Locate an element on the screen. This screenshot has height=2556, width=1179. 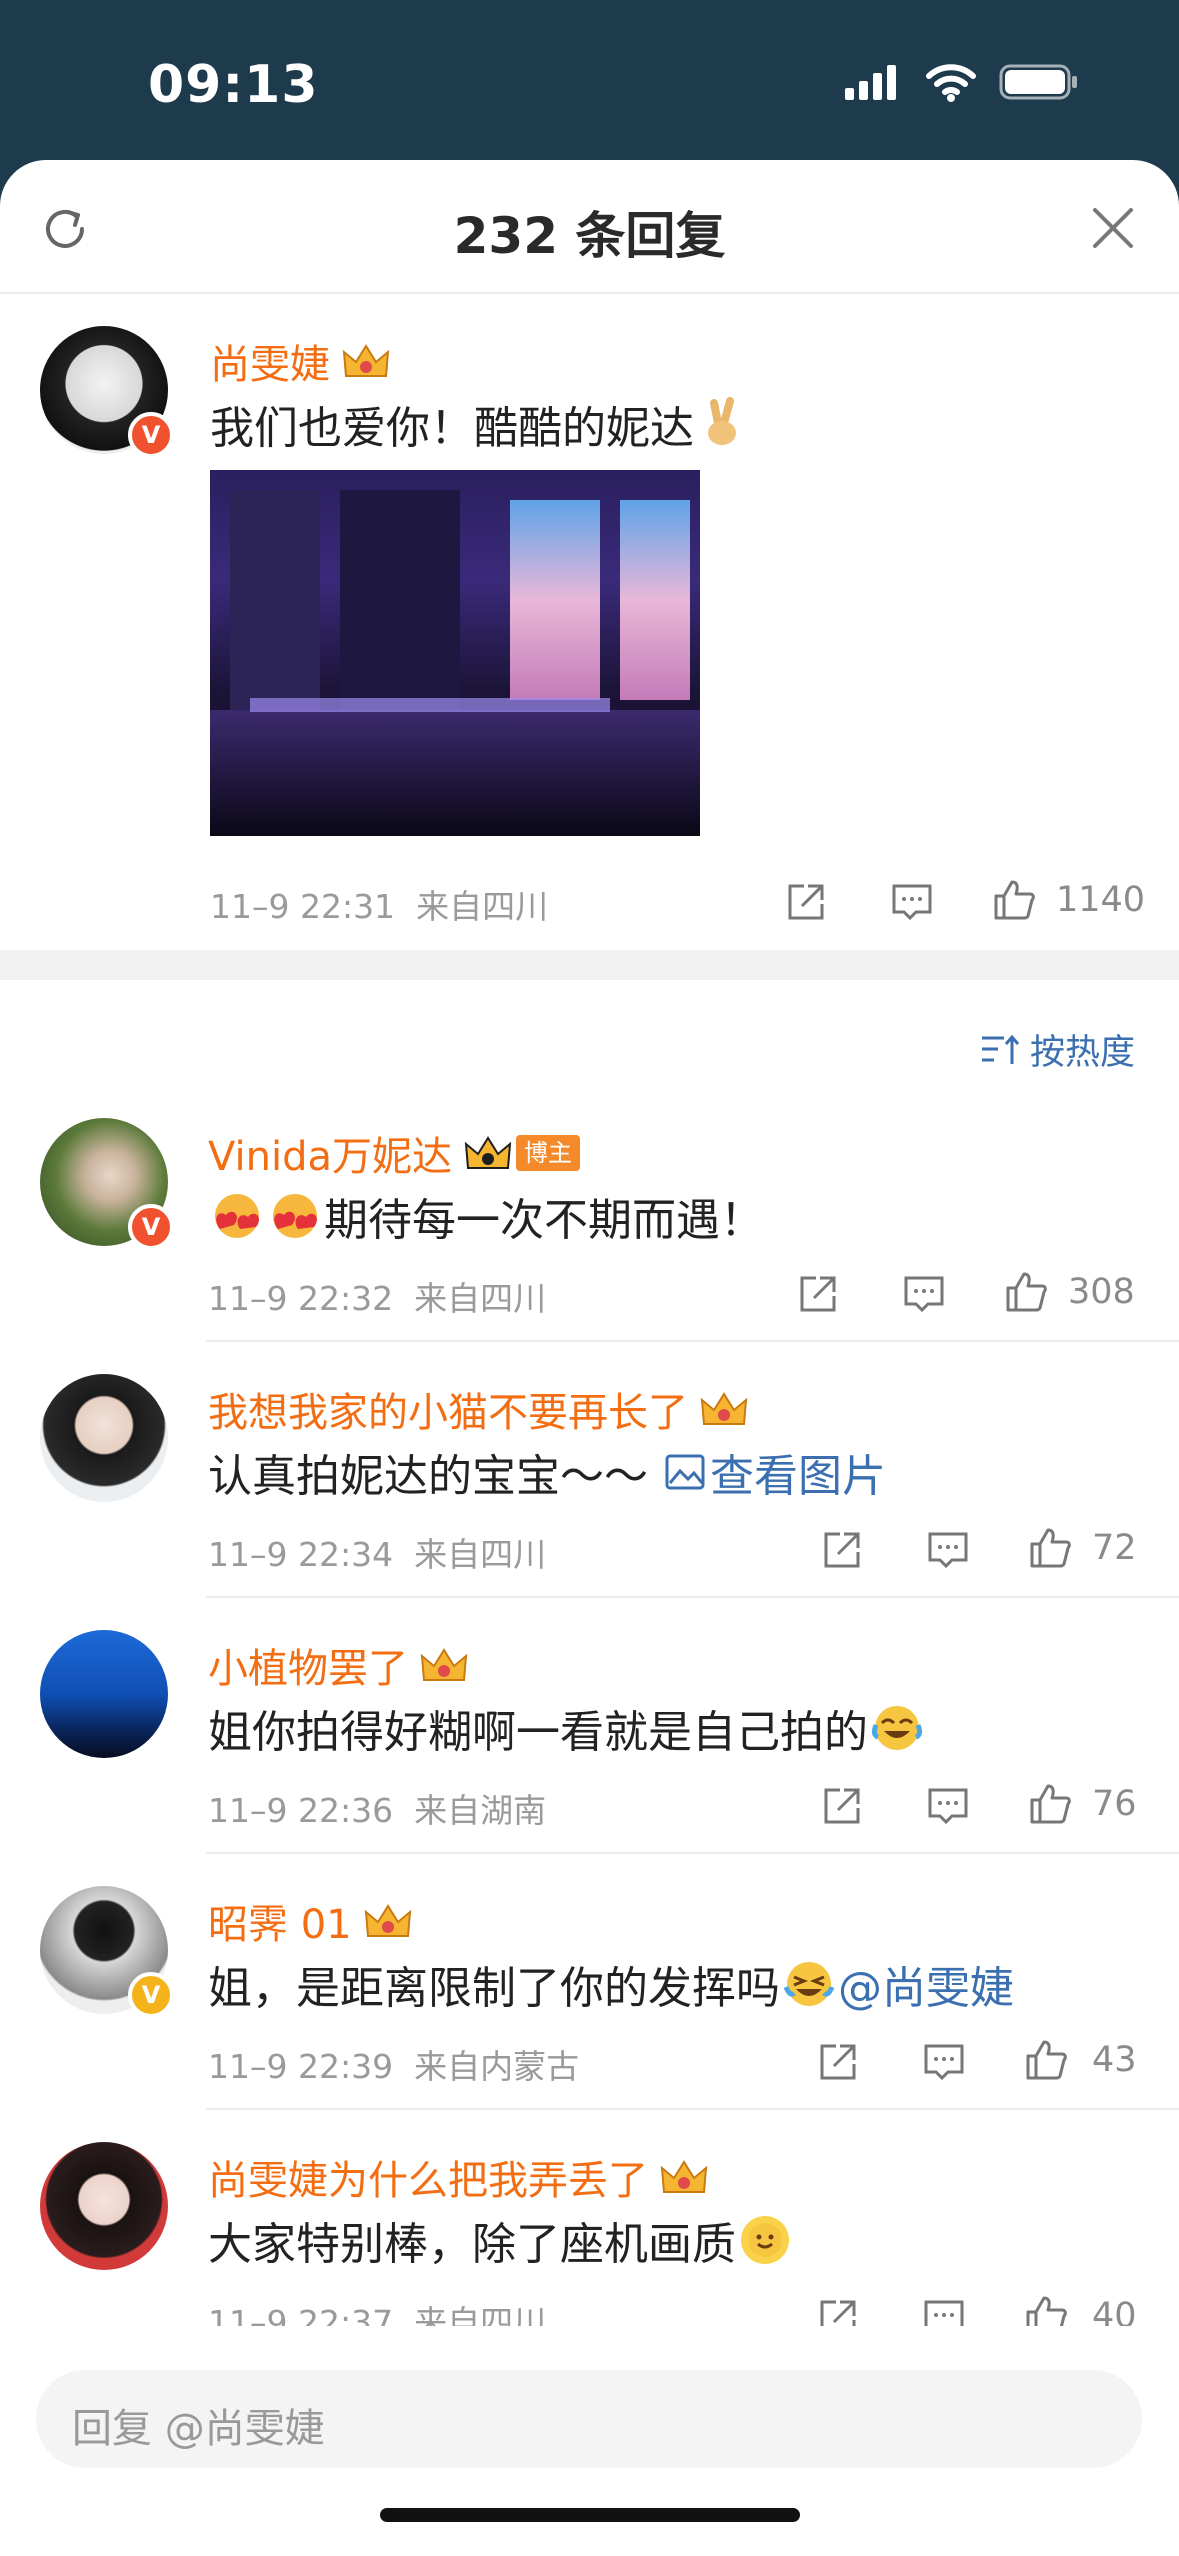
reply-footer: 回复 @尚雯婕 is located at coordinates (589, 2441).